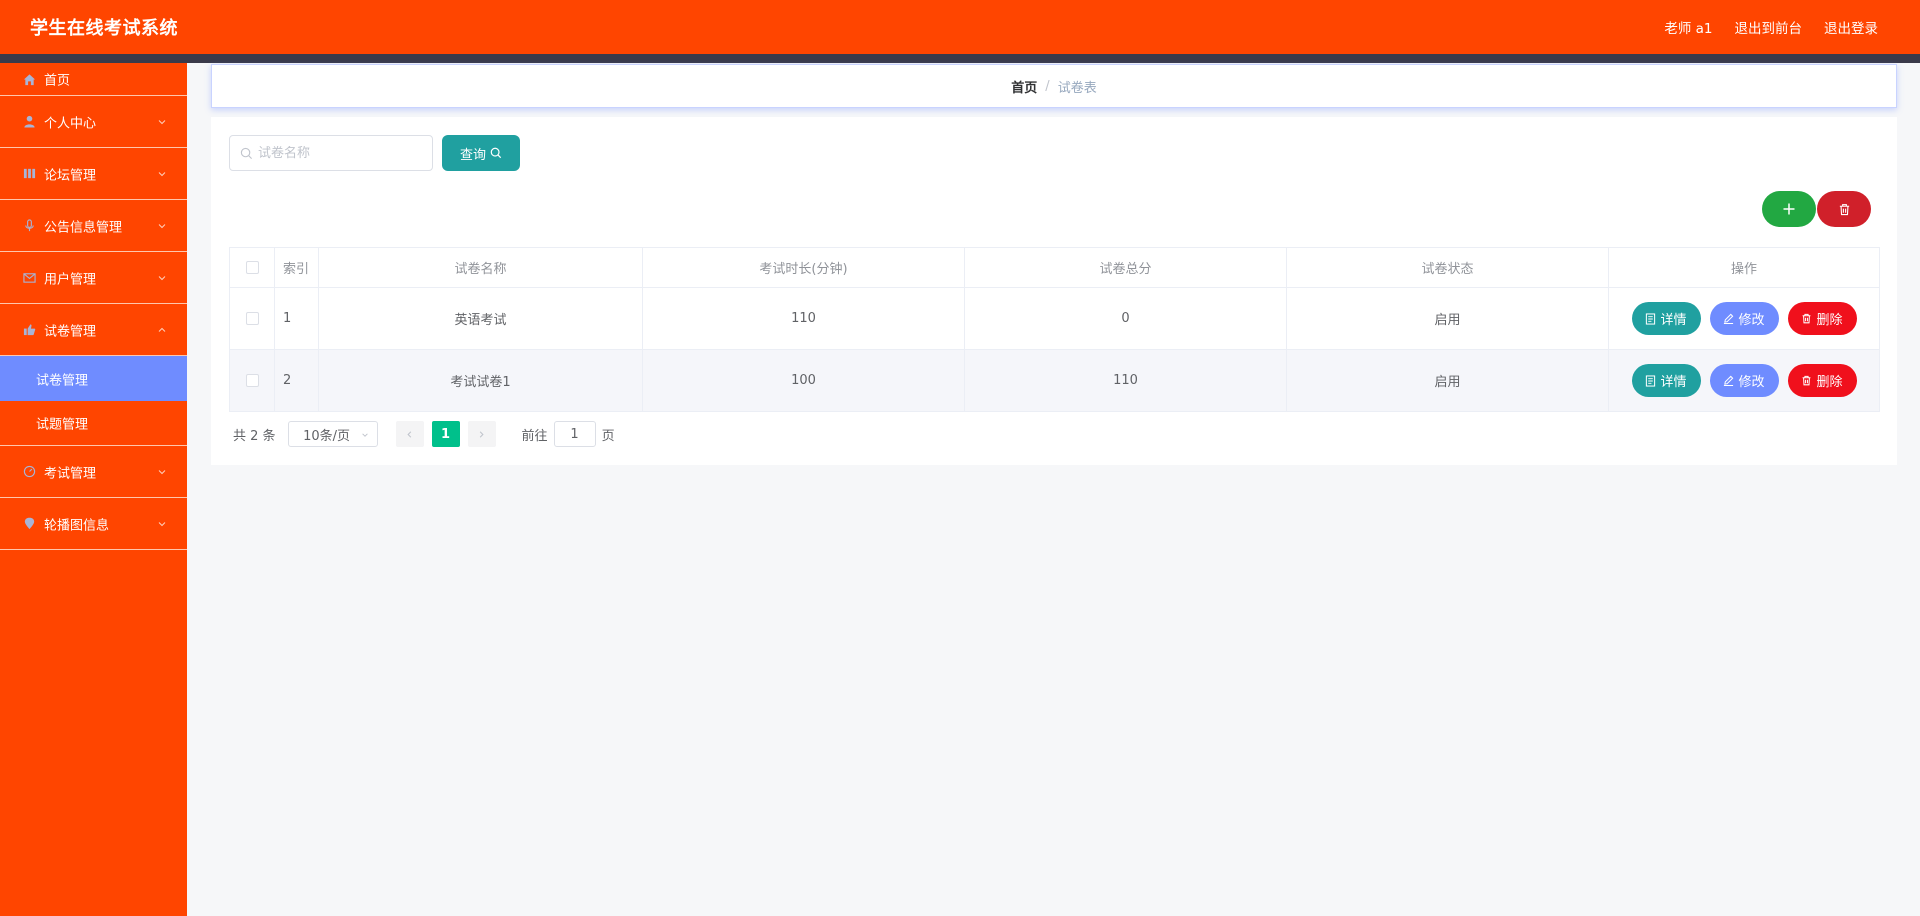  I want to click on goto-page-input, so click(574, 434).